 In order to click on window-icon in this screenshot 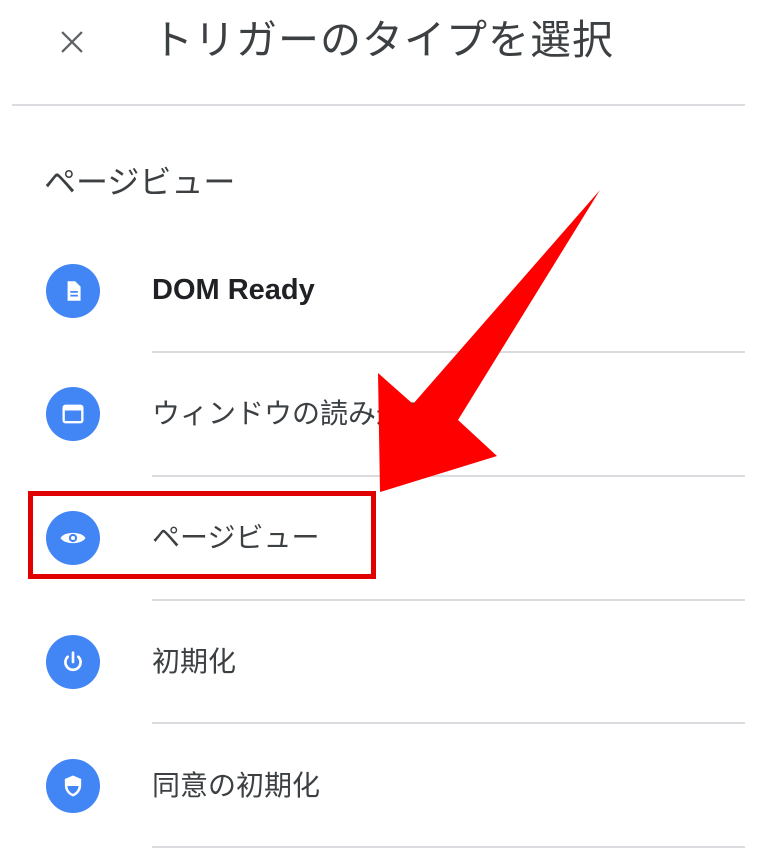, I will do `click(73, 414)`.